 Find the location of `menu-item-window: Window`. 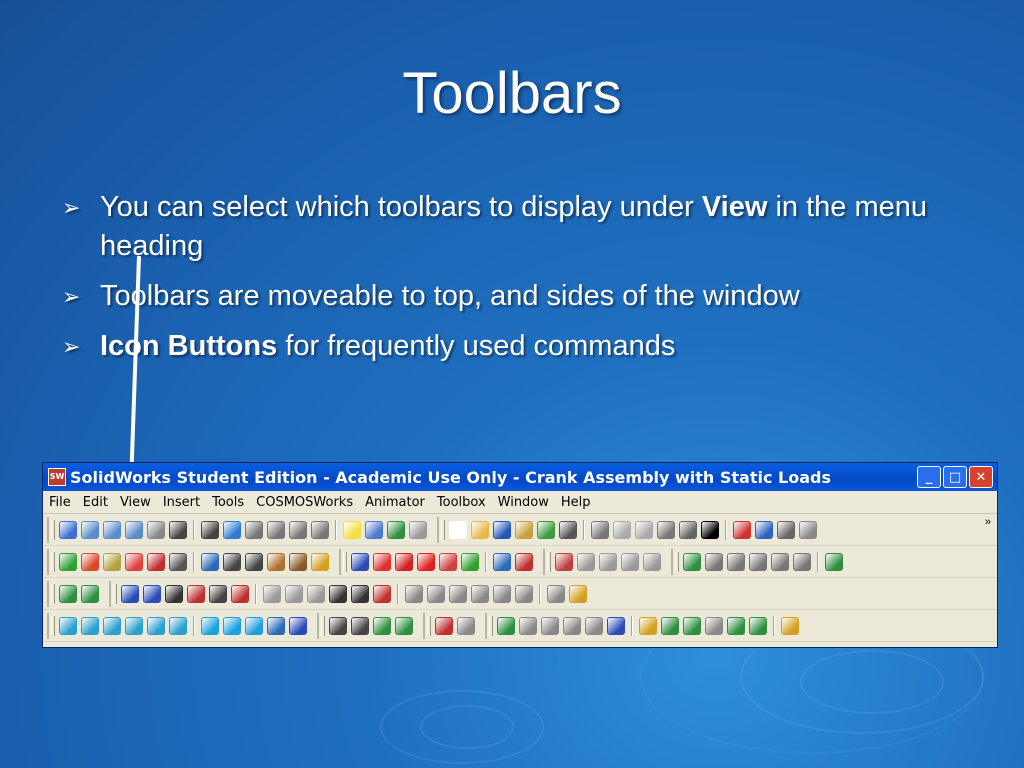

menu-item-window: Window is located at coordinates (523, 502).